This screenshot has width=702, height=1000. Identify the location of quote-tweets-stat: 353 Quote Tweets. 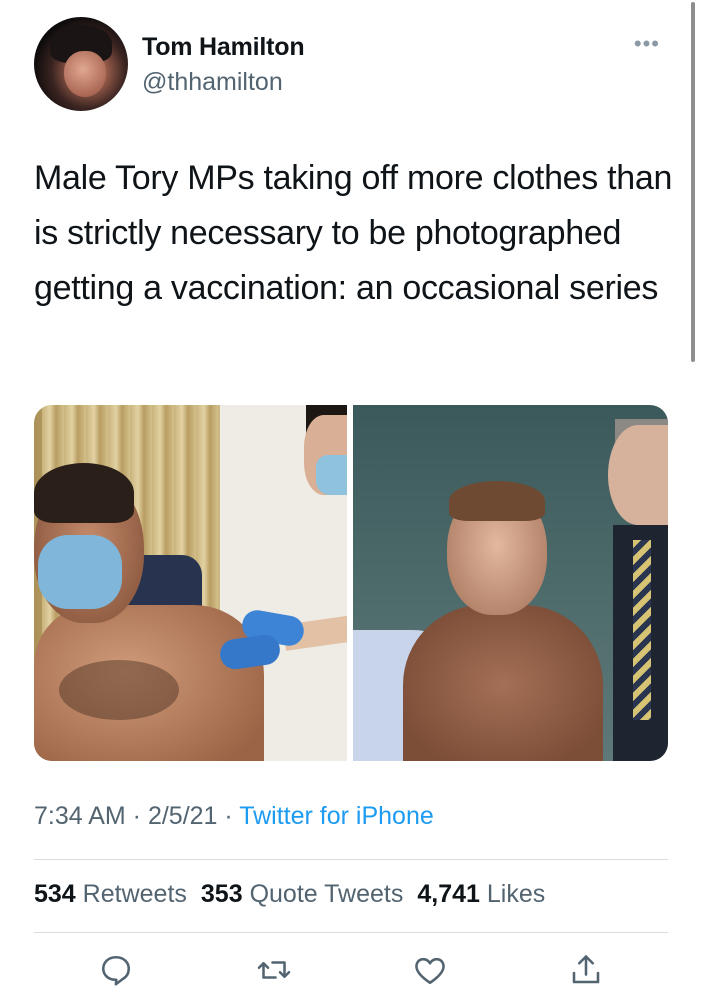
(302, 894).